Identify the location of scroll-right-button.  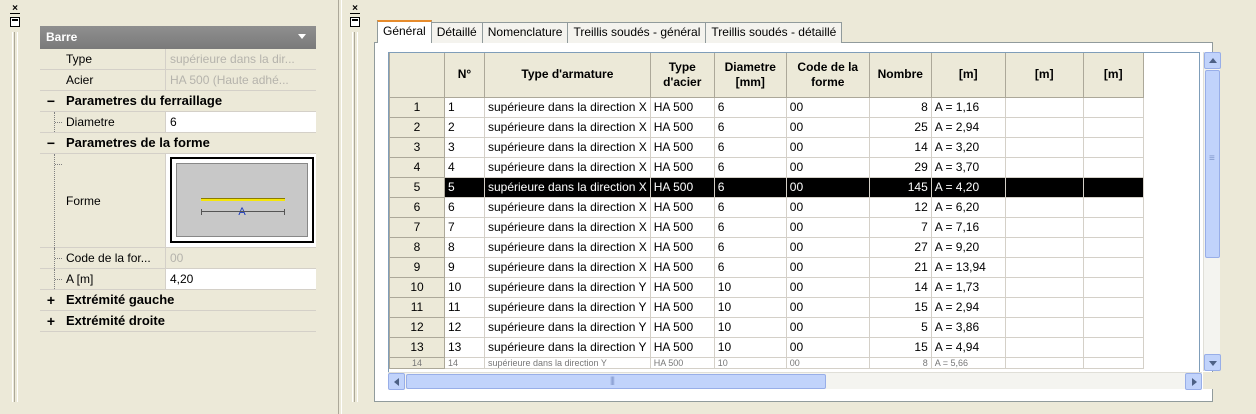
(1193, 381).